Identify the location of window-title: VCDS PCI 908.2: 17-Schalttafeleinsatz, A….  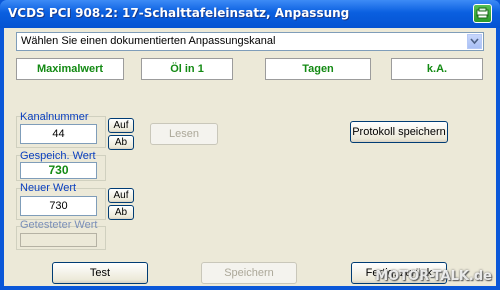
(179, 13).